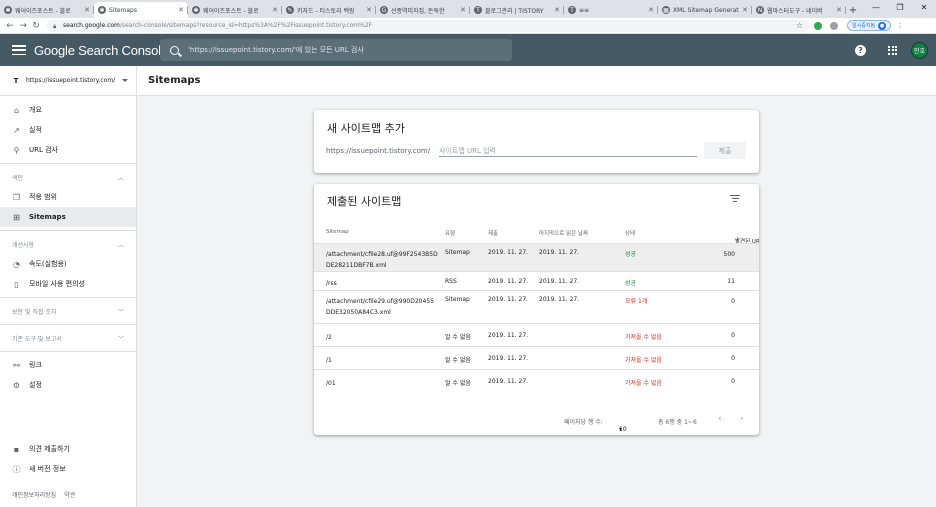 The height and width of the screenshot is (507, 936). What do you see at coordinates (795, 11) in the screenshot?
I see `tab-title: 웹마스터도구 - 네이버` at bounding box center [795, 11].